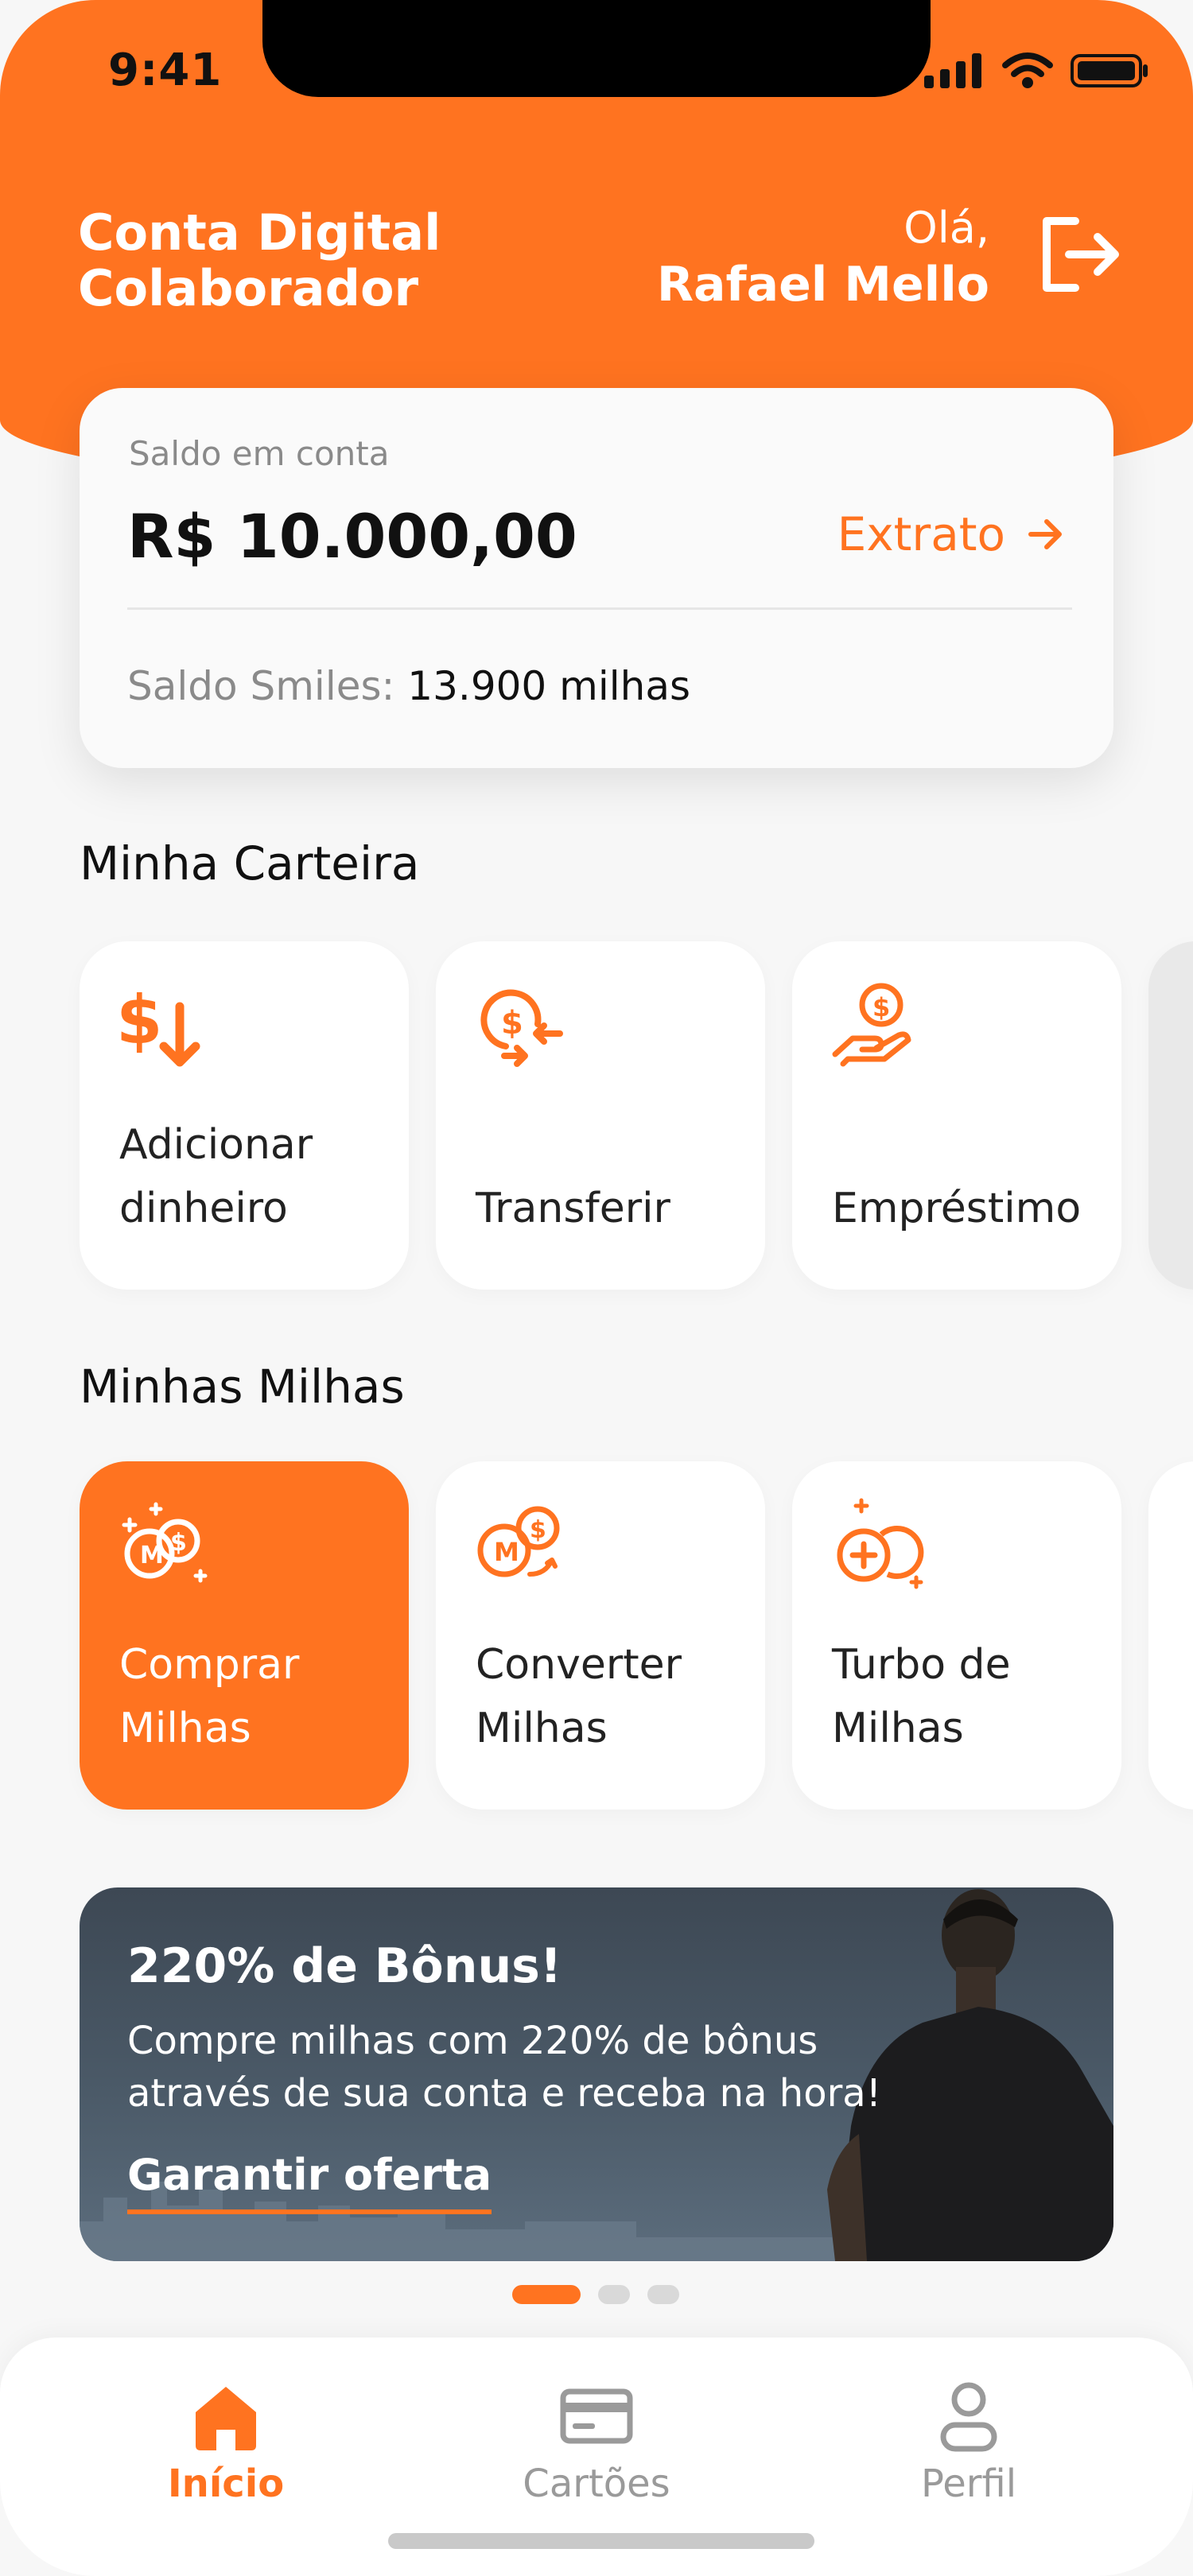 Image resolution: width=1193 pixels, height=2576 pixels. What do you see at coordinates (600, 1636) in the screenshot?
I see `convert-miles-button: M $ Converter Milhas` at bounding box center [600, 1636].